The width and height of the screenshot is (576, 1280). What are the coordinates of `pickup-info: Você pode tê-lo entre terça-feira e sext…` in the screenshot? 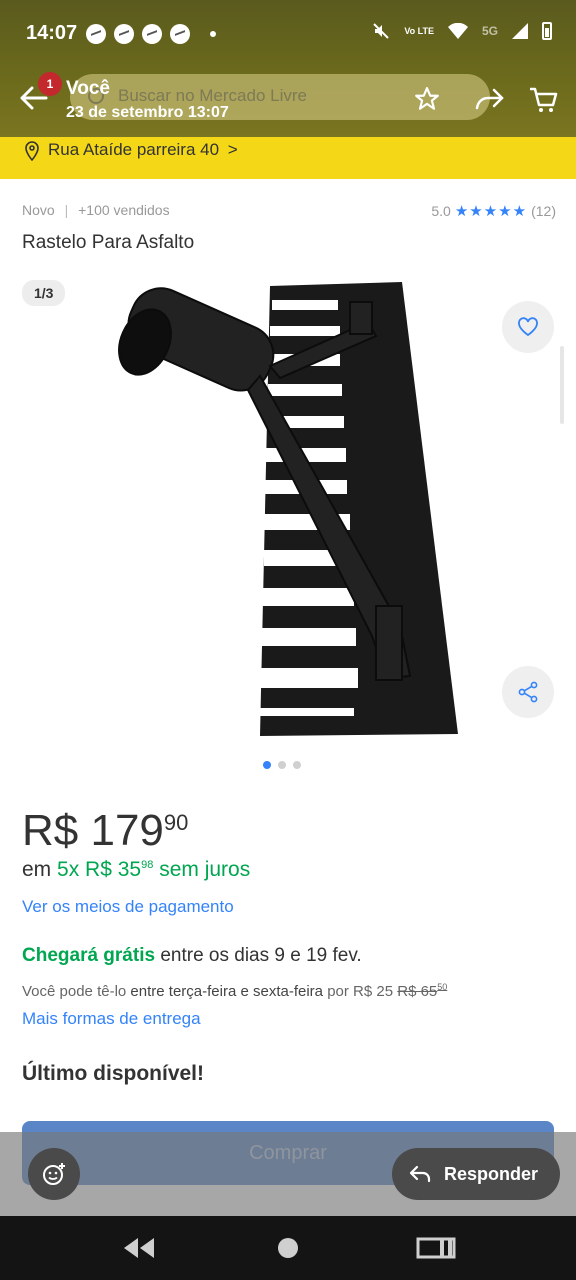 It's located at (234, 991).